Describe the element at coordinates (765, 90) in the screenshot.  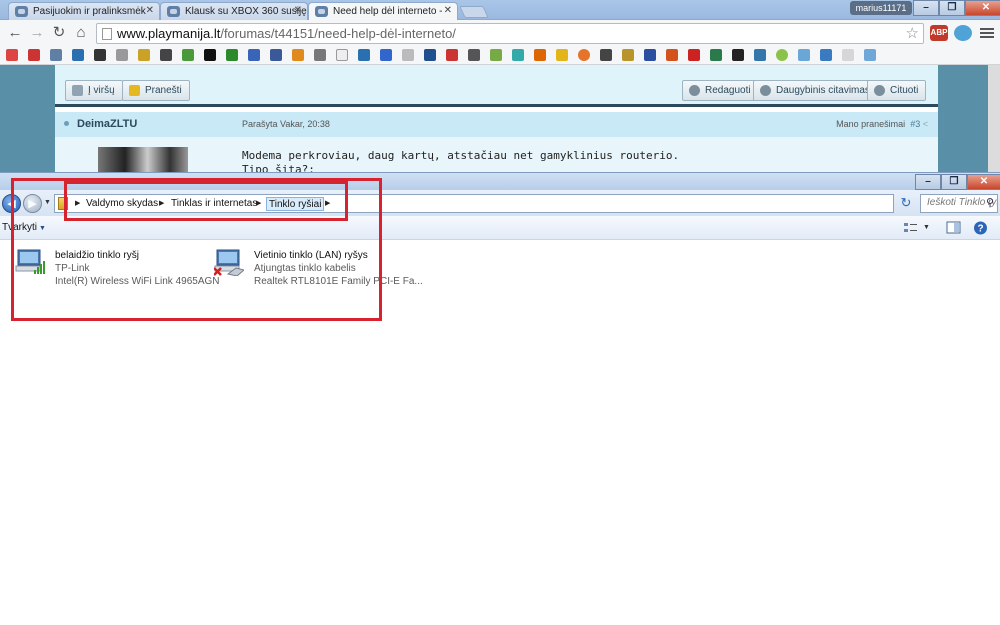
I see `quote-bubble-icon` at that location.